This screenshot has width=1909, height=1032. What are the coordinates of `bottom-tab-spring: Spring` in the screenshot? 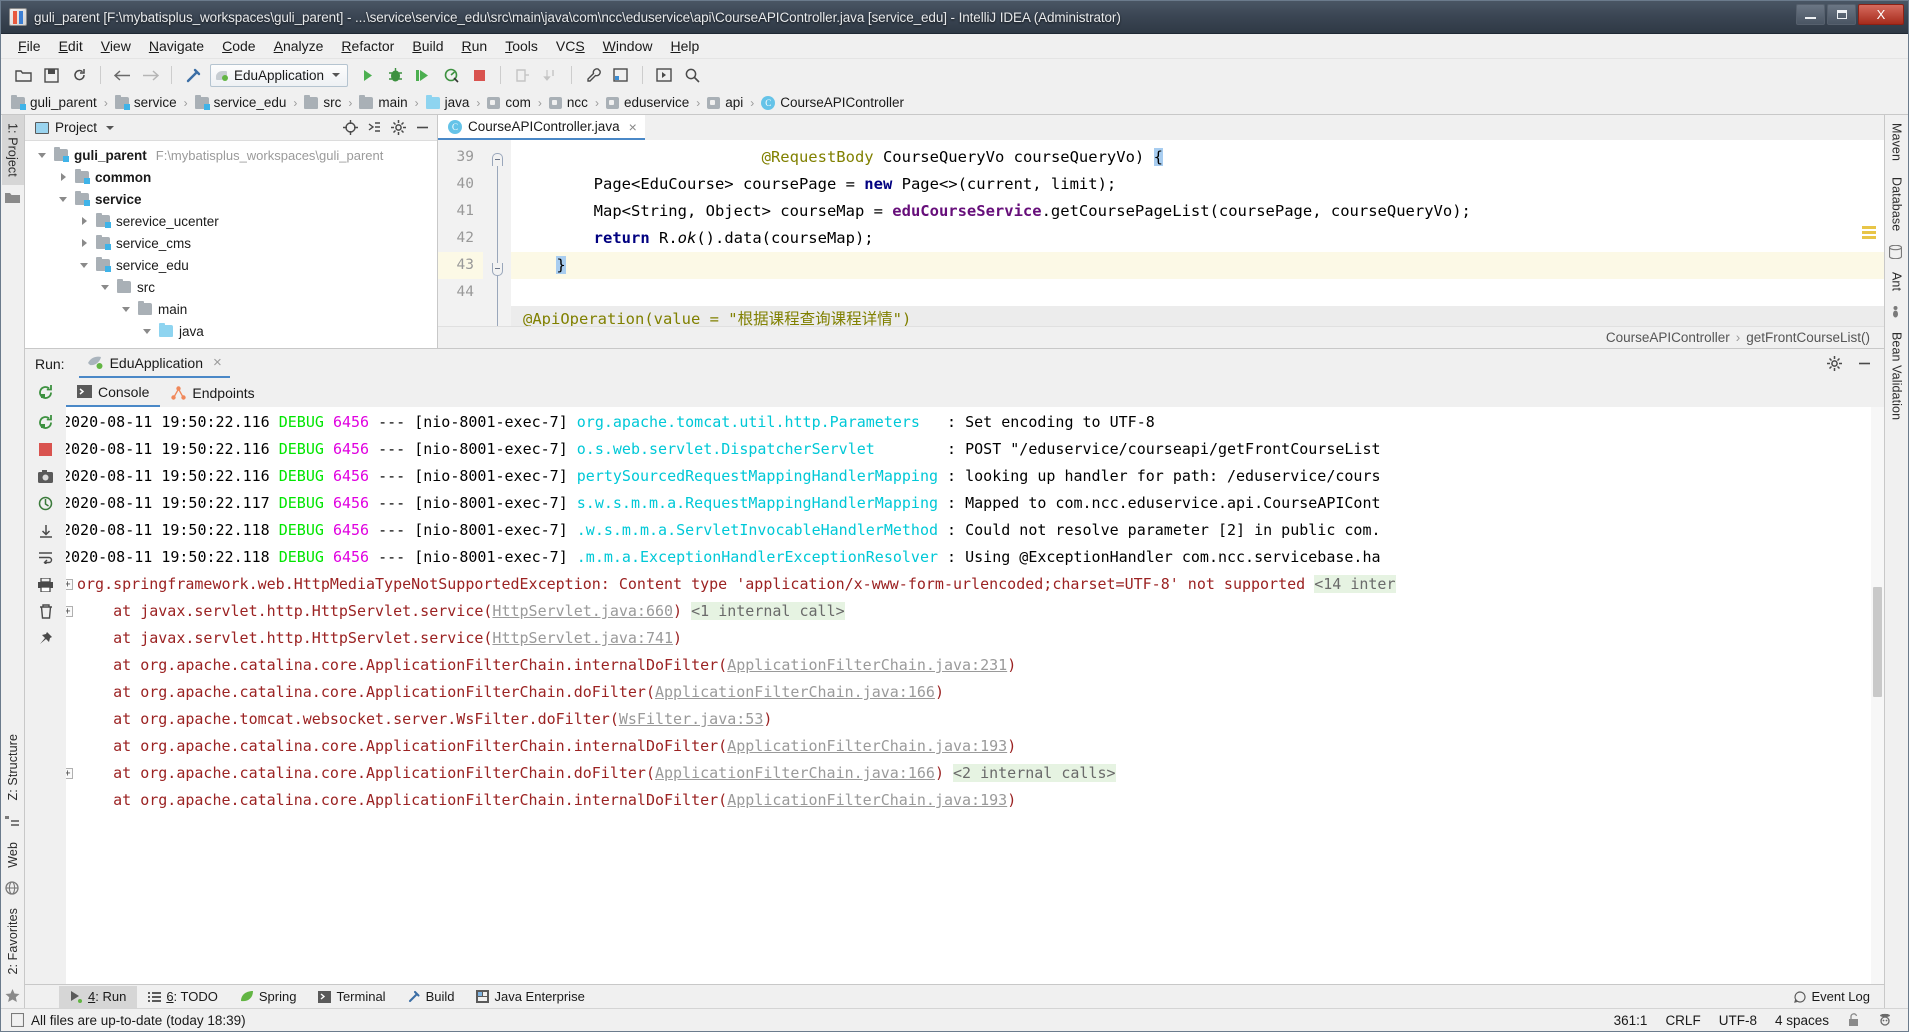 It's located at (268, 997).